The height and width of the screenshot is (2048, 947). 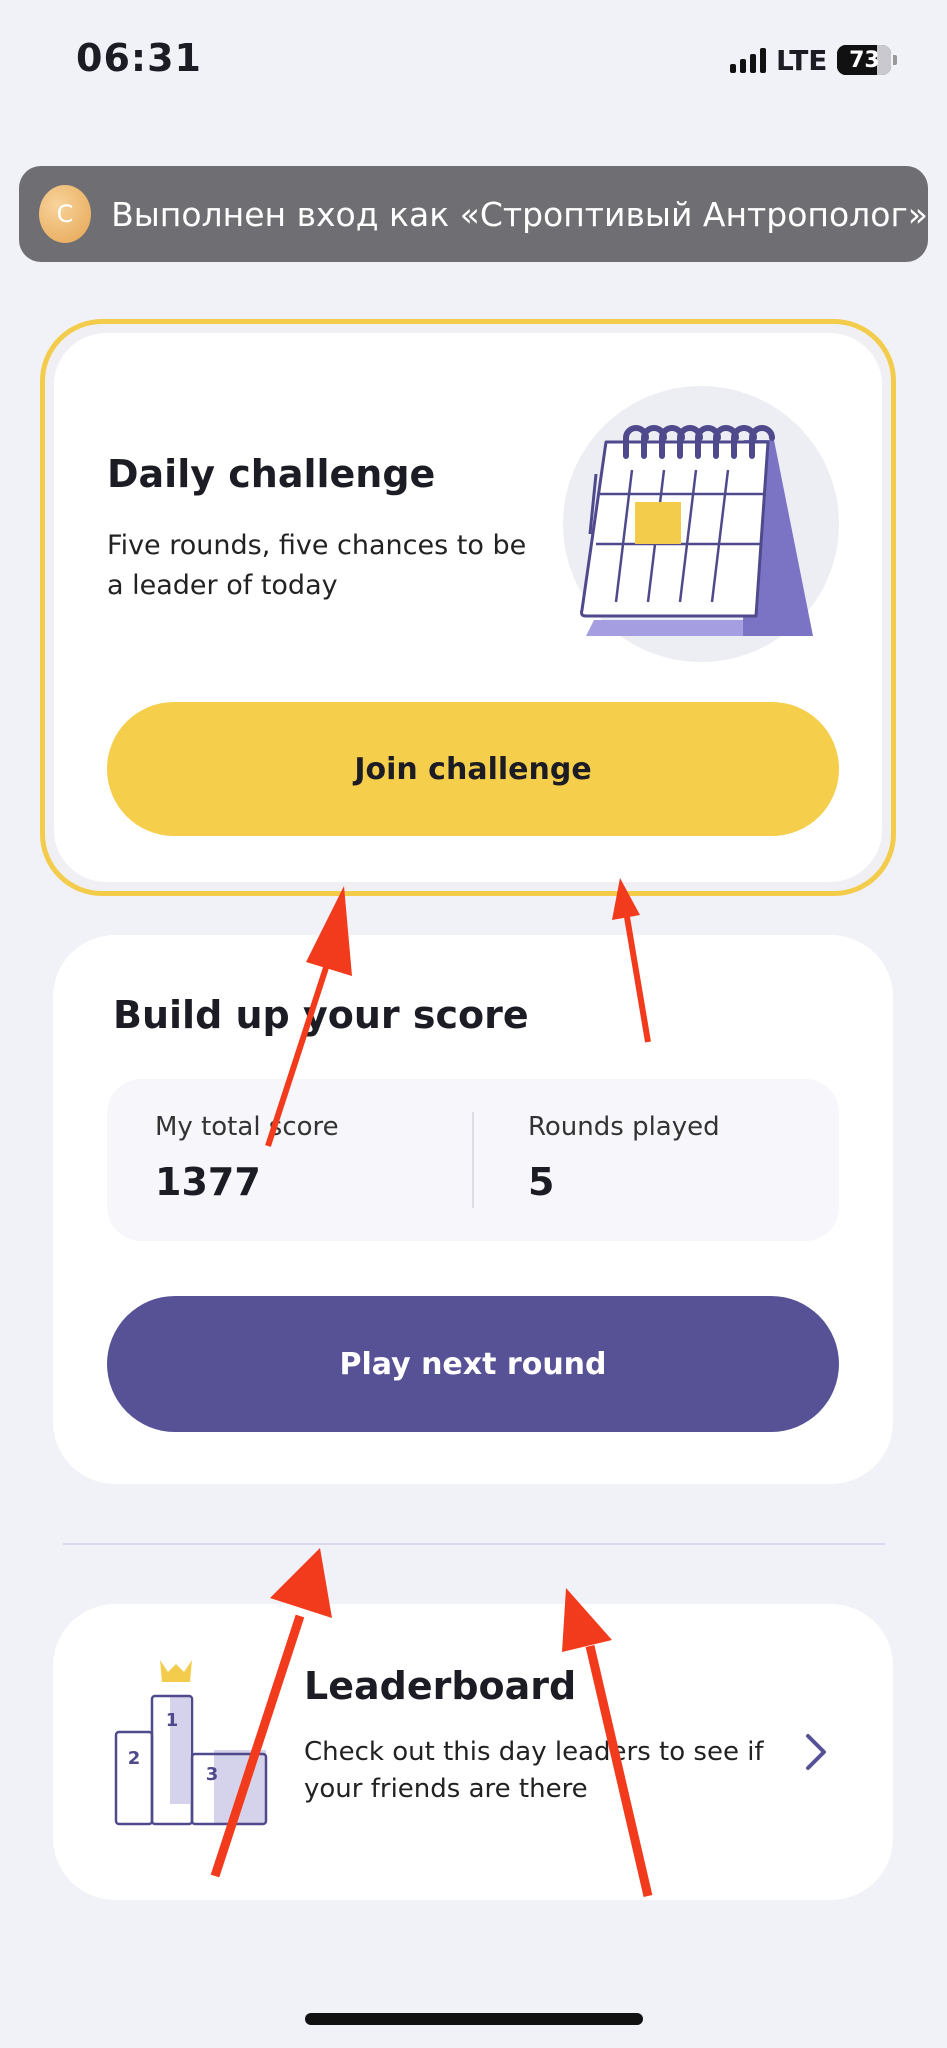 I want to click on join-challenge-button: Join challenge, so click(x=473, y=769).